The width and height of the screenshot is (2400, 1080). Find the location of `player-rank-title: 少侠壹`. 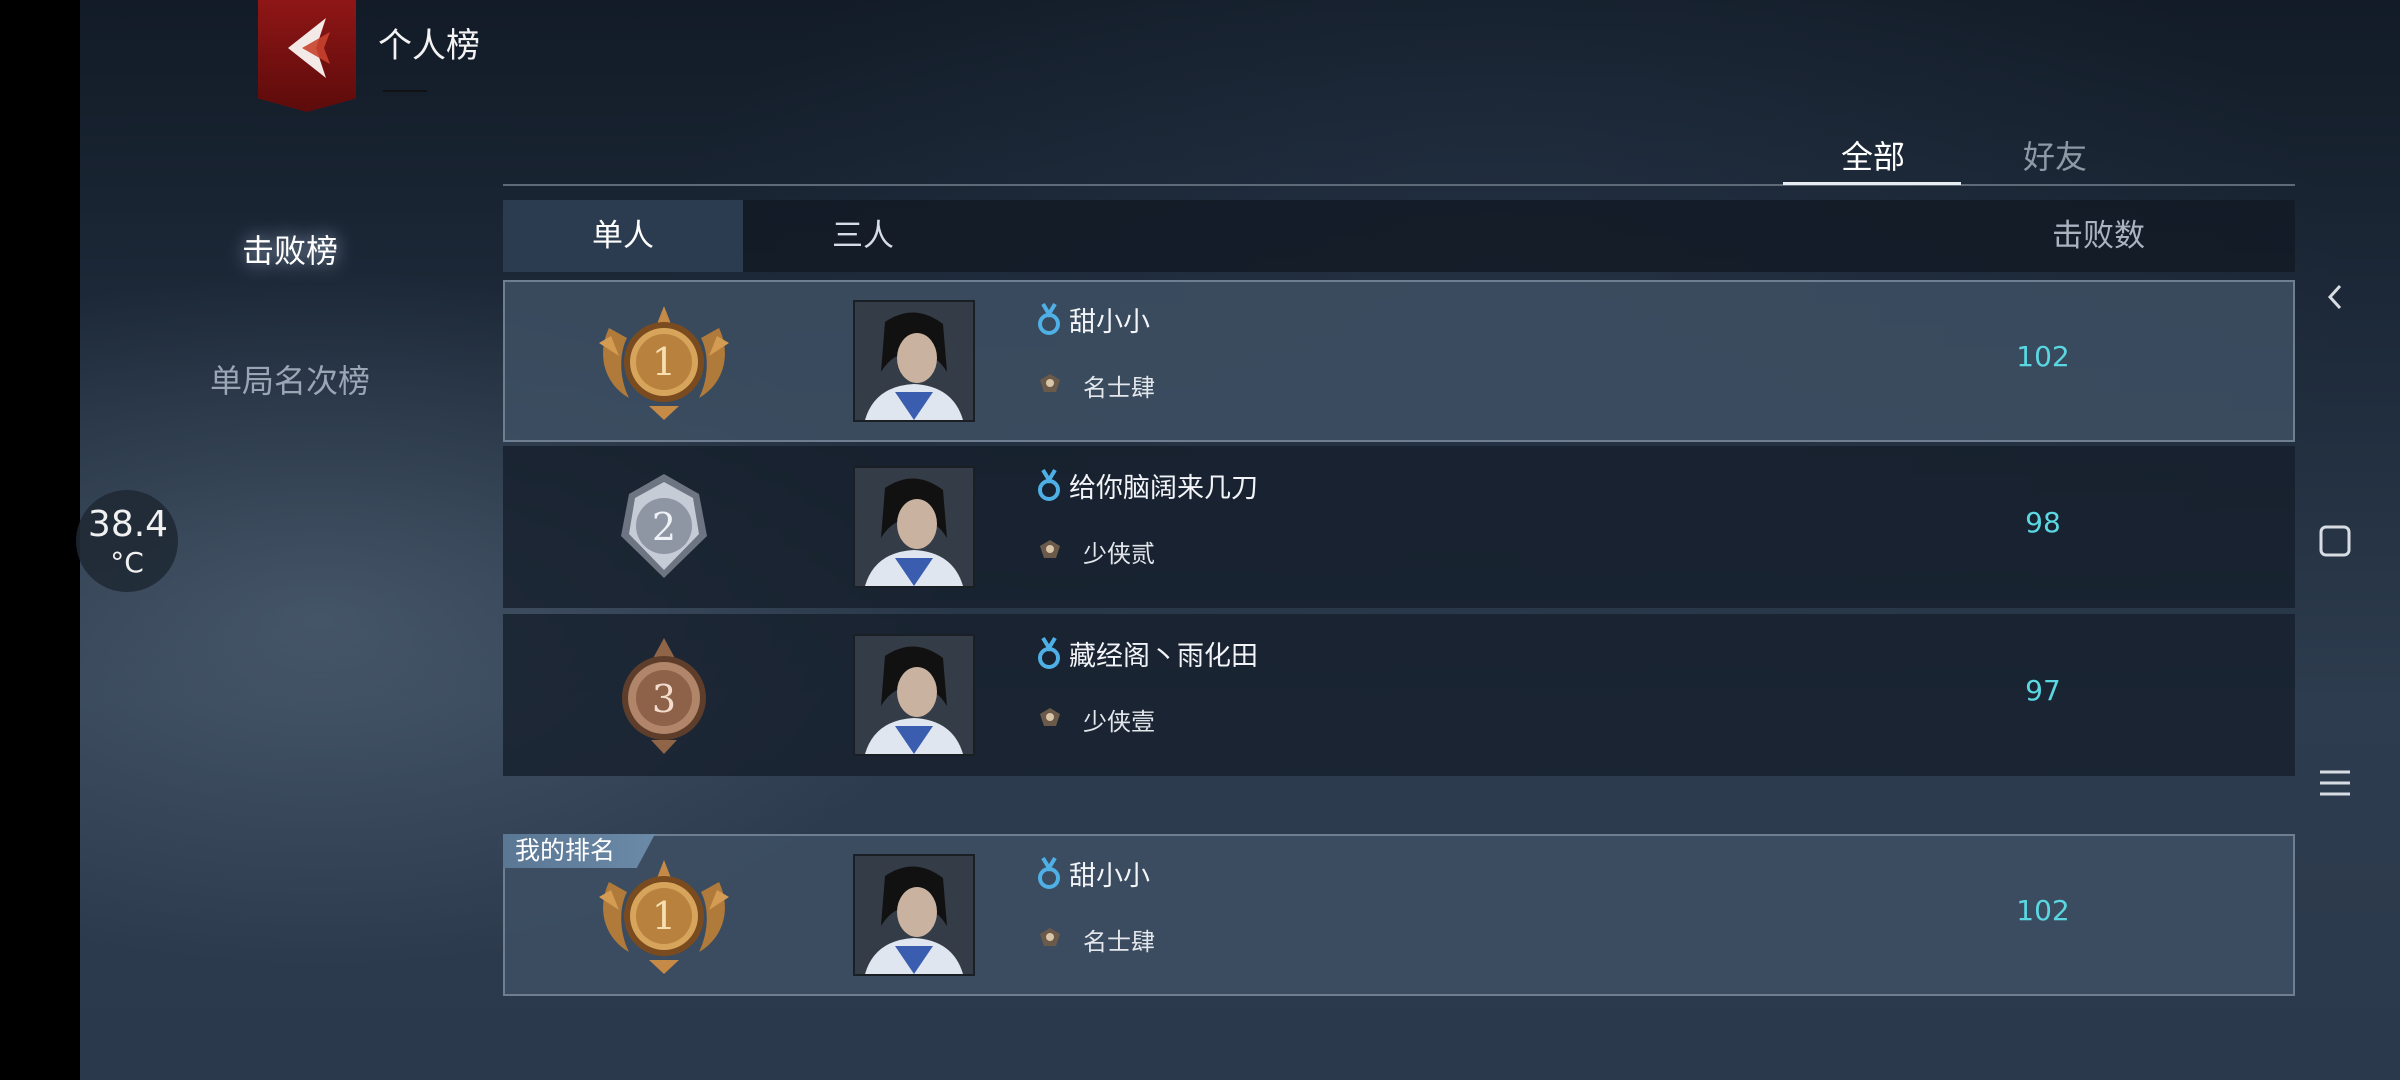

player-rank-title: 少侠壹 is located at coordinates (1119, 722).